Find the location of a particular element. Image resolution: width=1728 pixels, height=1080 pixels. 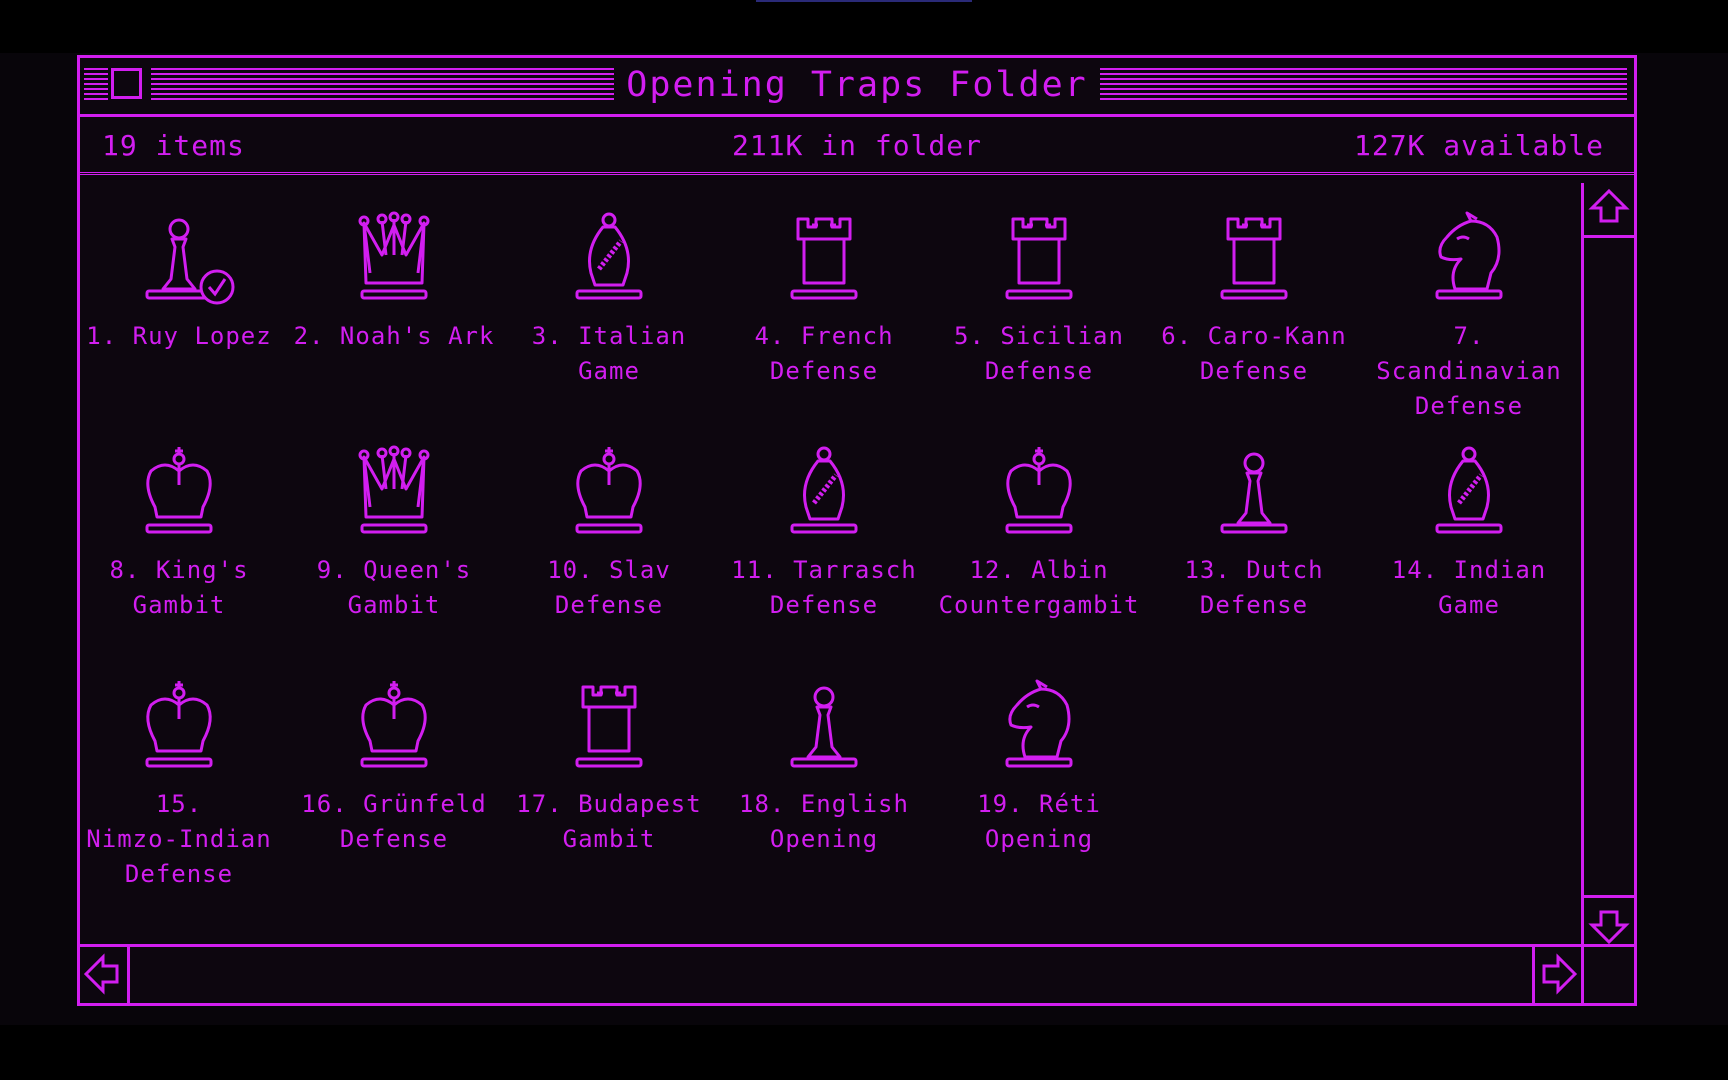

title-bar-stripes is located at coordinates (889, 84).